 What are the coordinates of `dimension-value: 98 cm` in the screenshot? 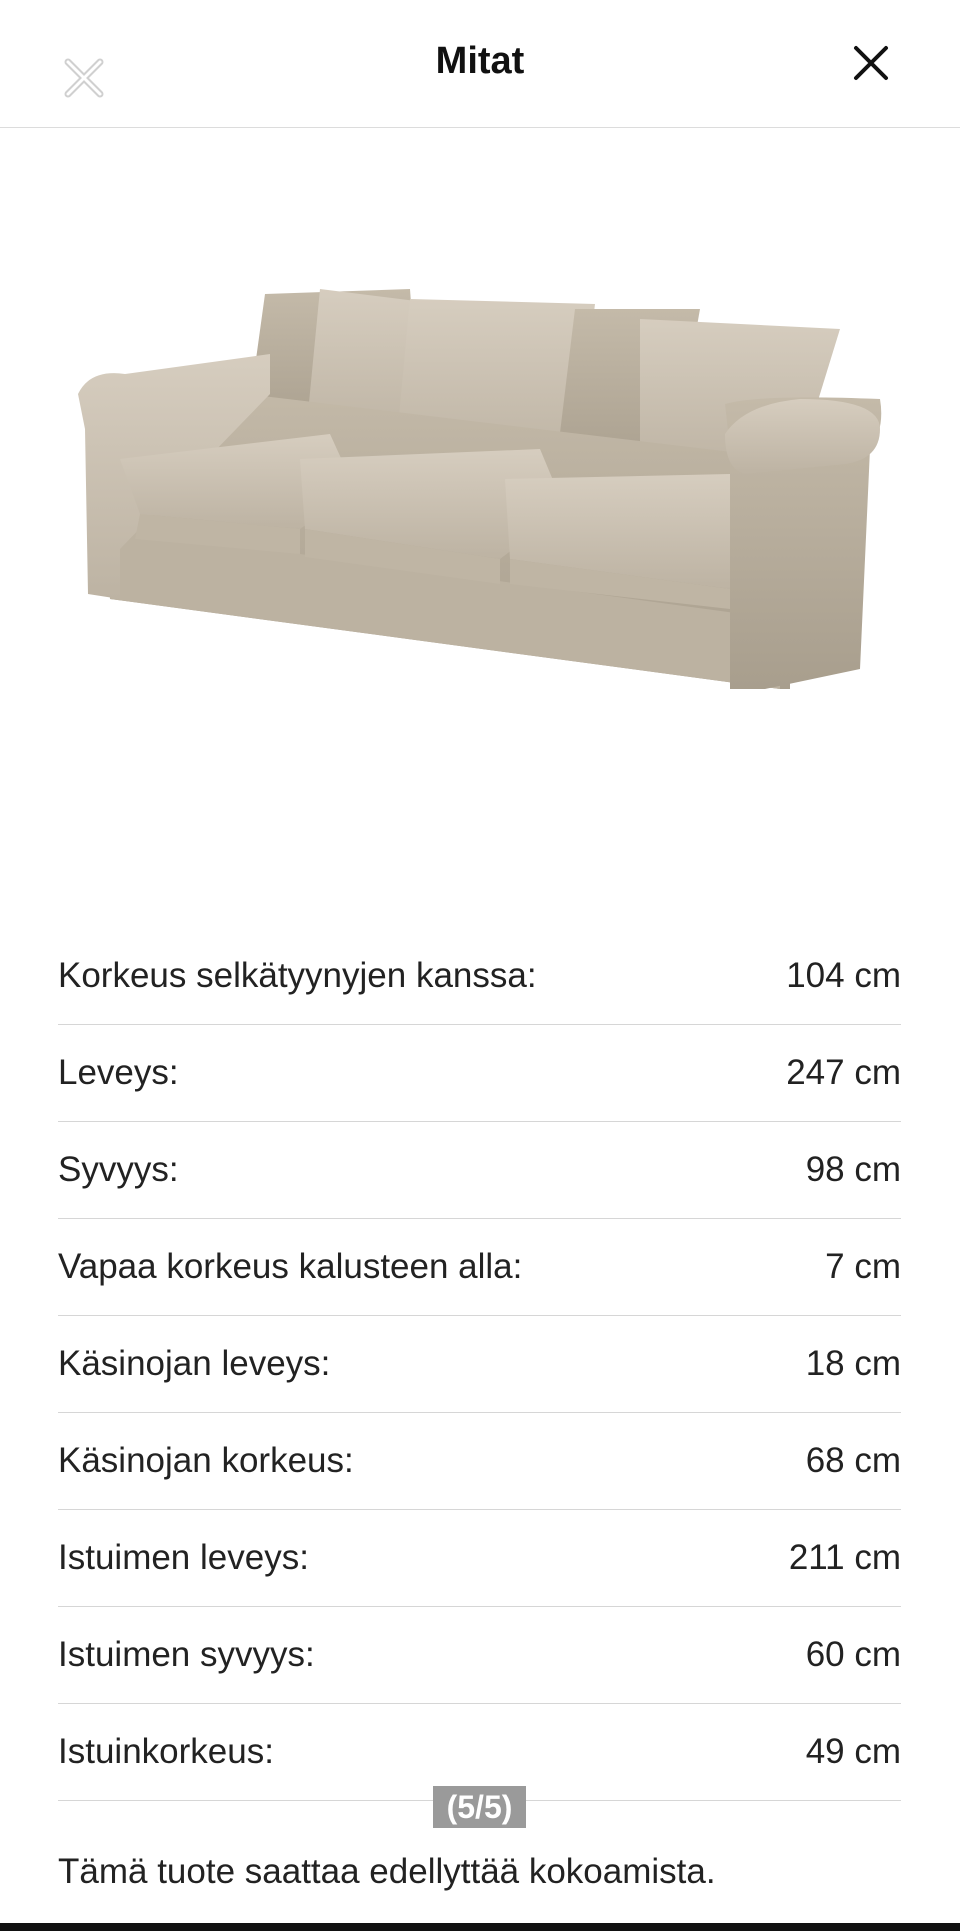 It's located at (853, 1169).